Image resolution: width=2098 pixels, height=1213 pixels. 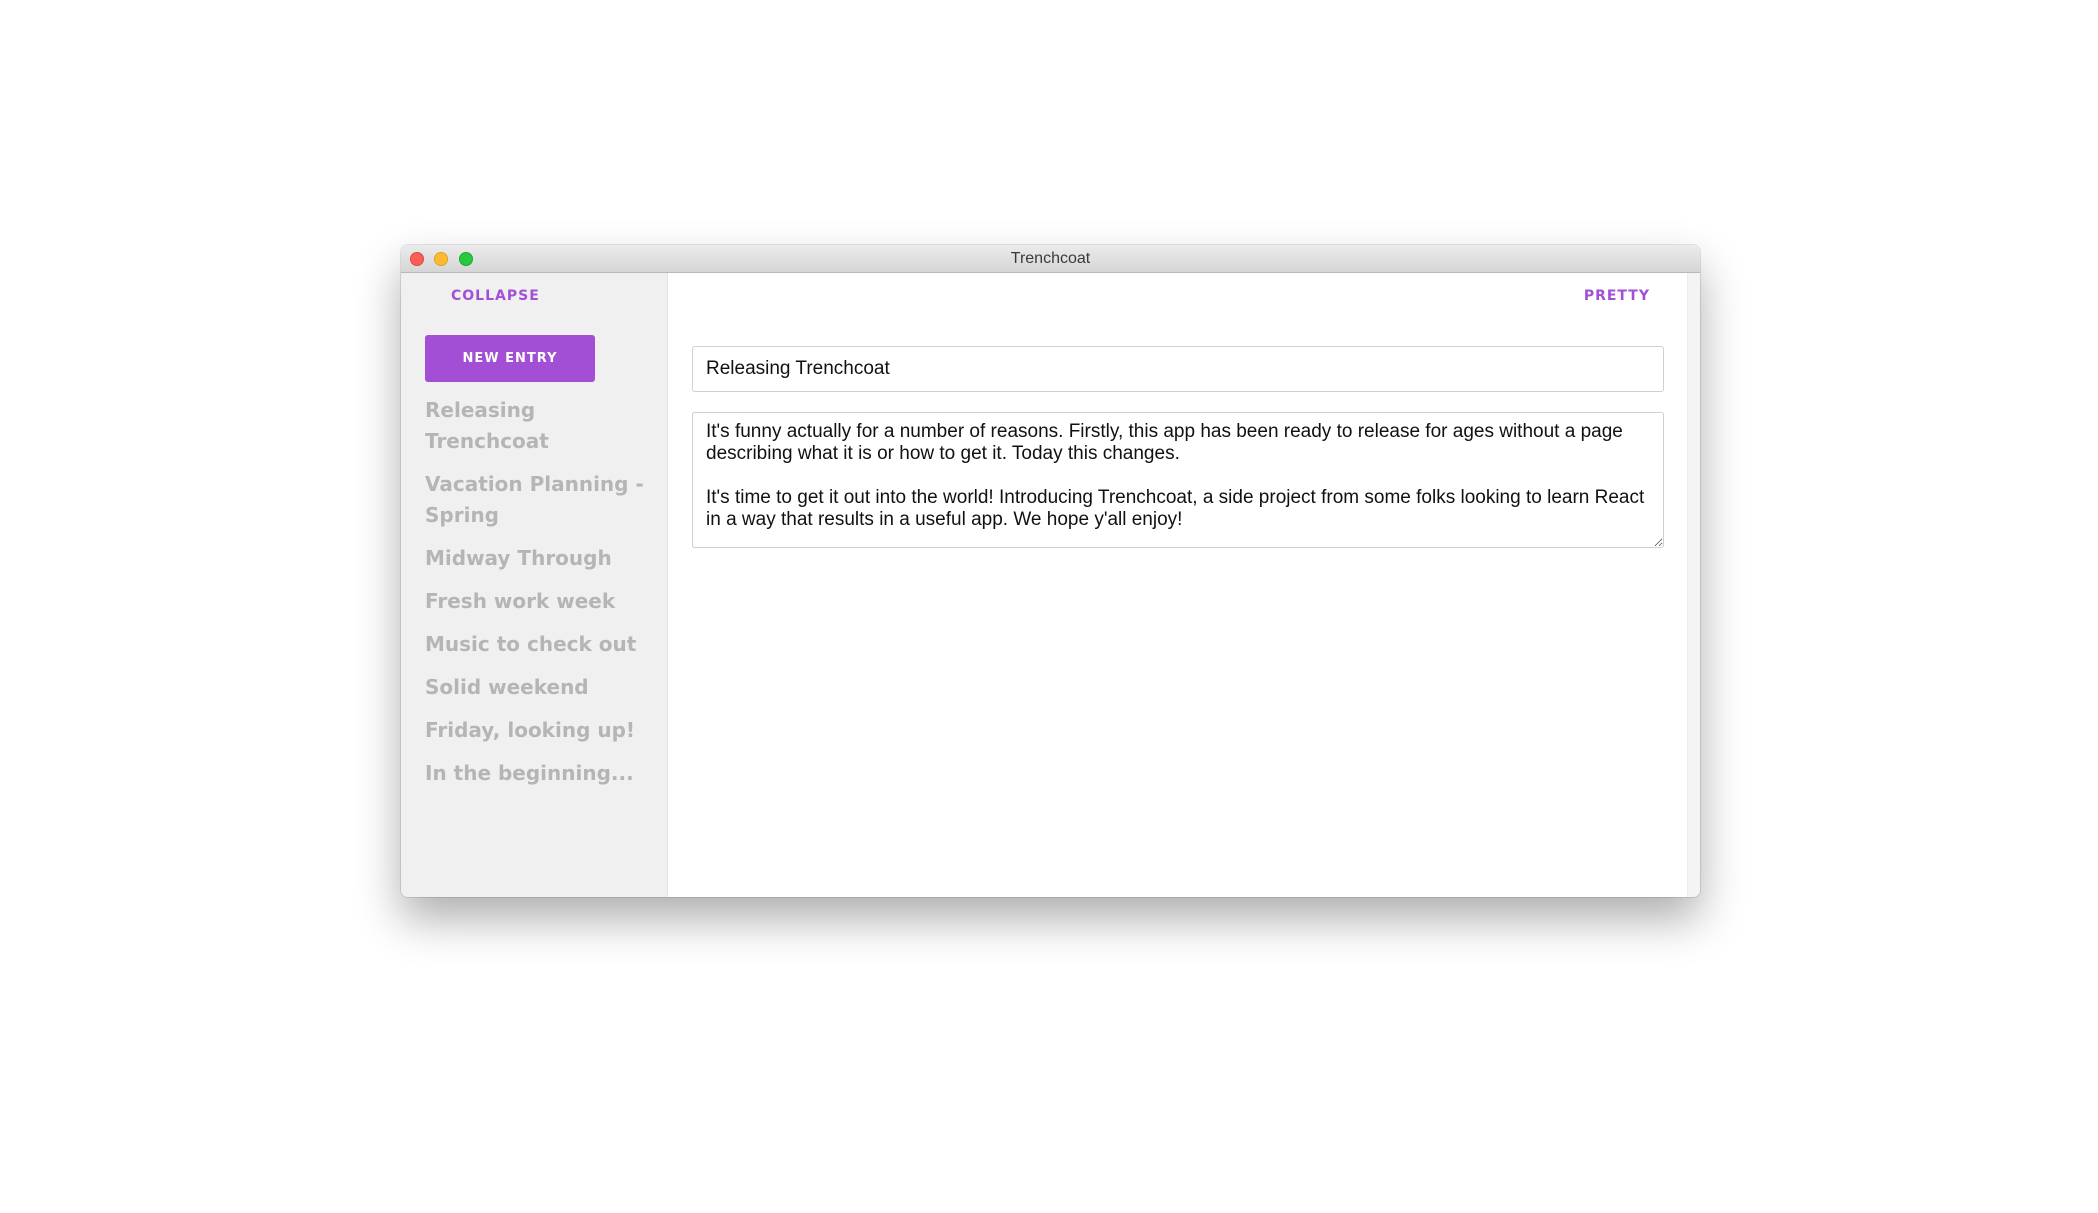 What do you see at coordinates (541, 558) in the screenshot?
I see `entry-item-midway-through: Midway Through` at bounding box center [541, 558].